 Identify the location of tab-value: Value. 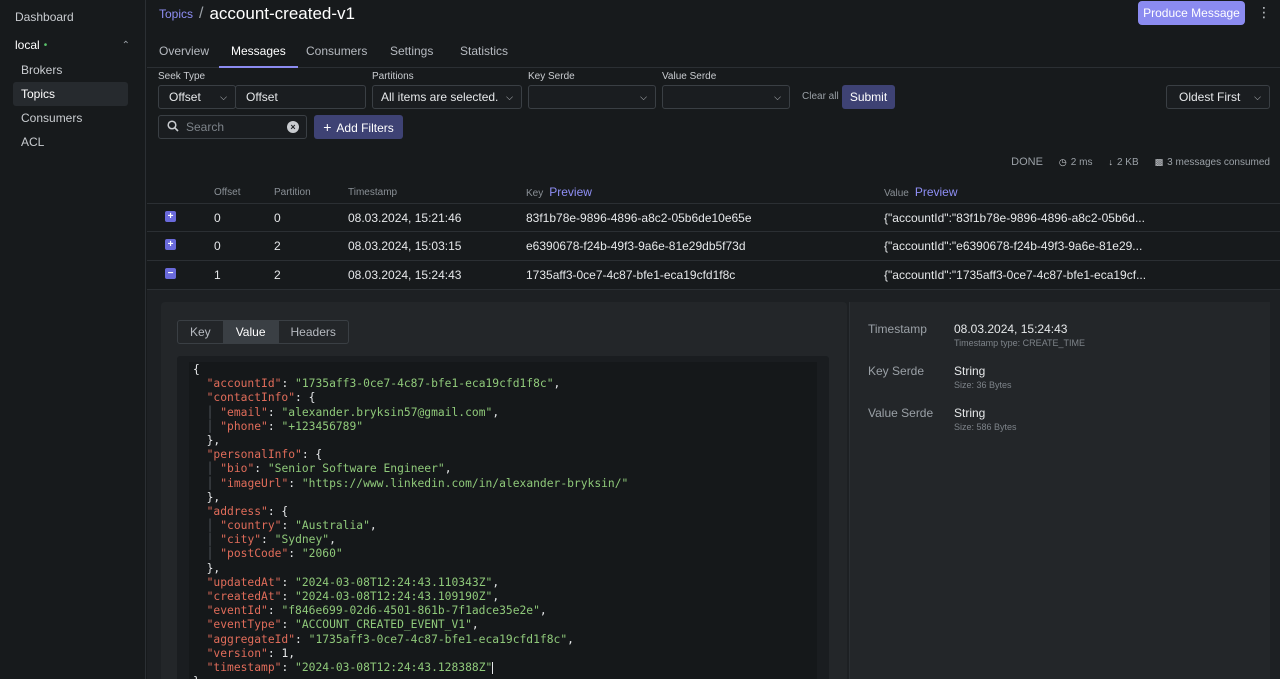
(251, 332).